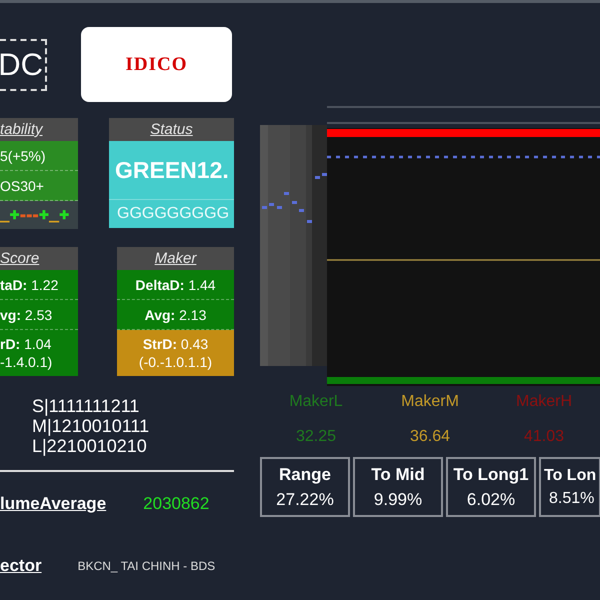  What do you see at coordinates (491, 500) in the screenshot?
I see `metric-value: 6.02%` at bounding box center [491, 500].